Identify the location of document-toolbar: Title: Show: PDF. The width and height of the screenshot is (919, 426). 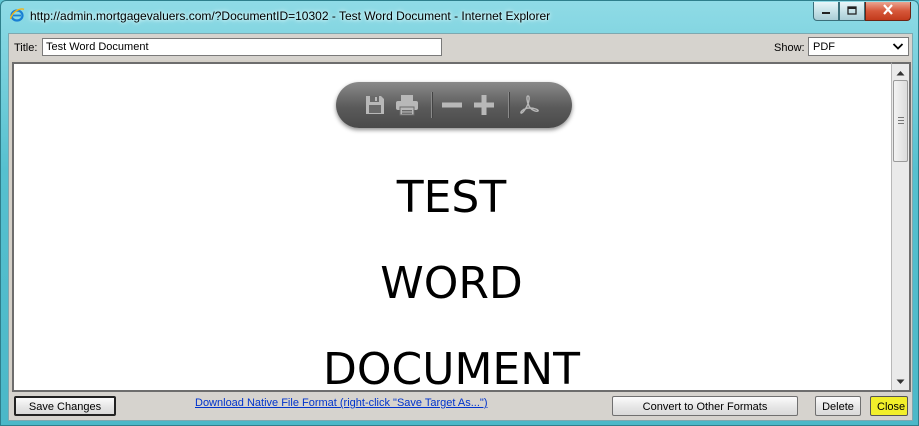
(460, 47).